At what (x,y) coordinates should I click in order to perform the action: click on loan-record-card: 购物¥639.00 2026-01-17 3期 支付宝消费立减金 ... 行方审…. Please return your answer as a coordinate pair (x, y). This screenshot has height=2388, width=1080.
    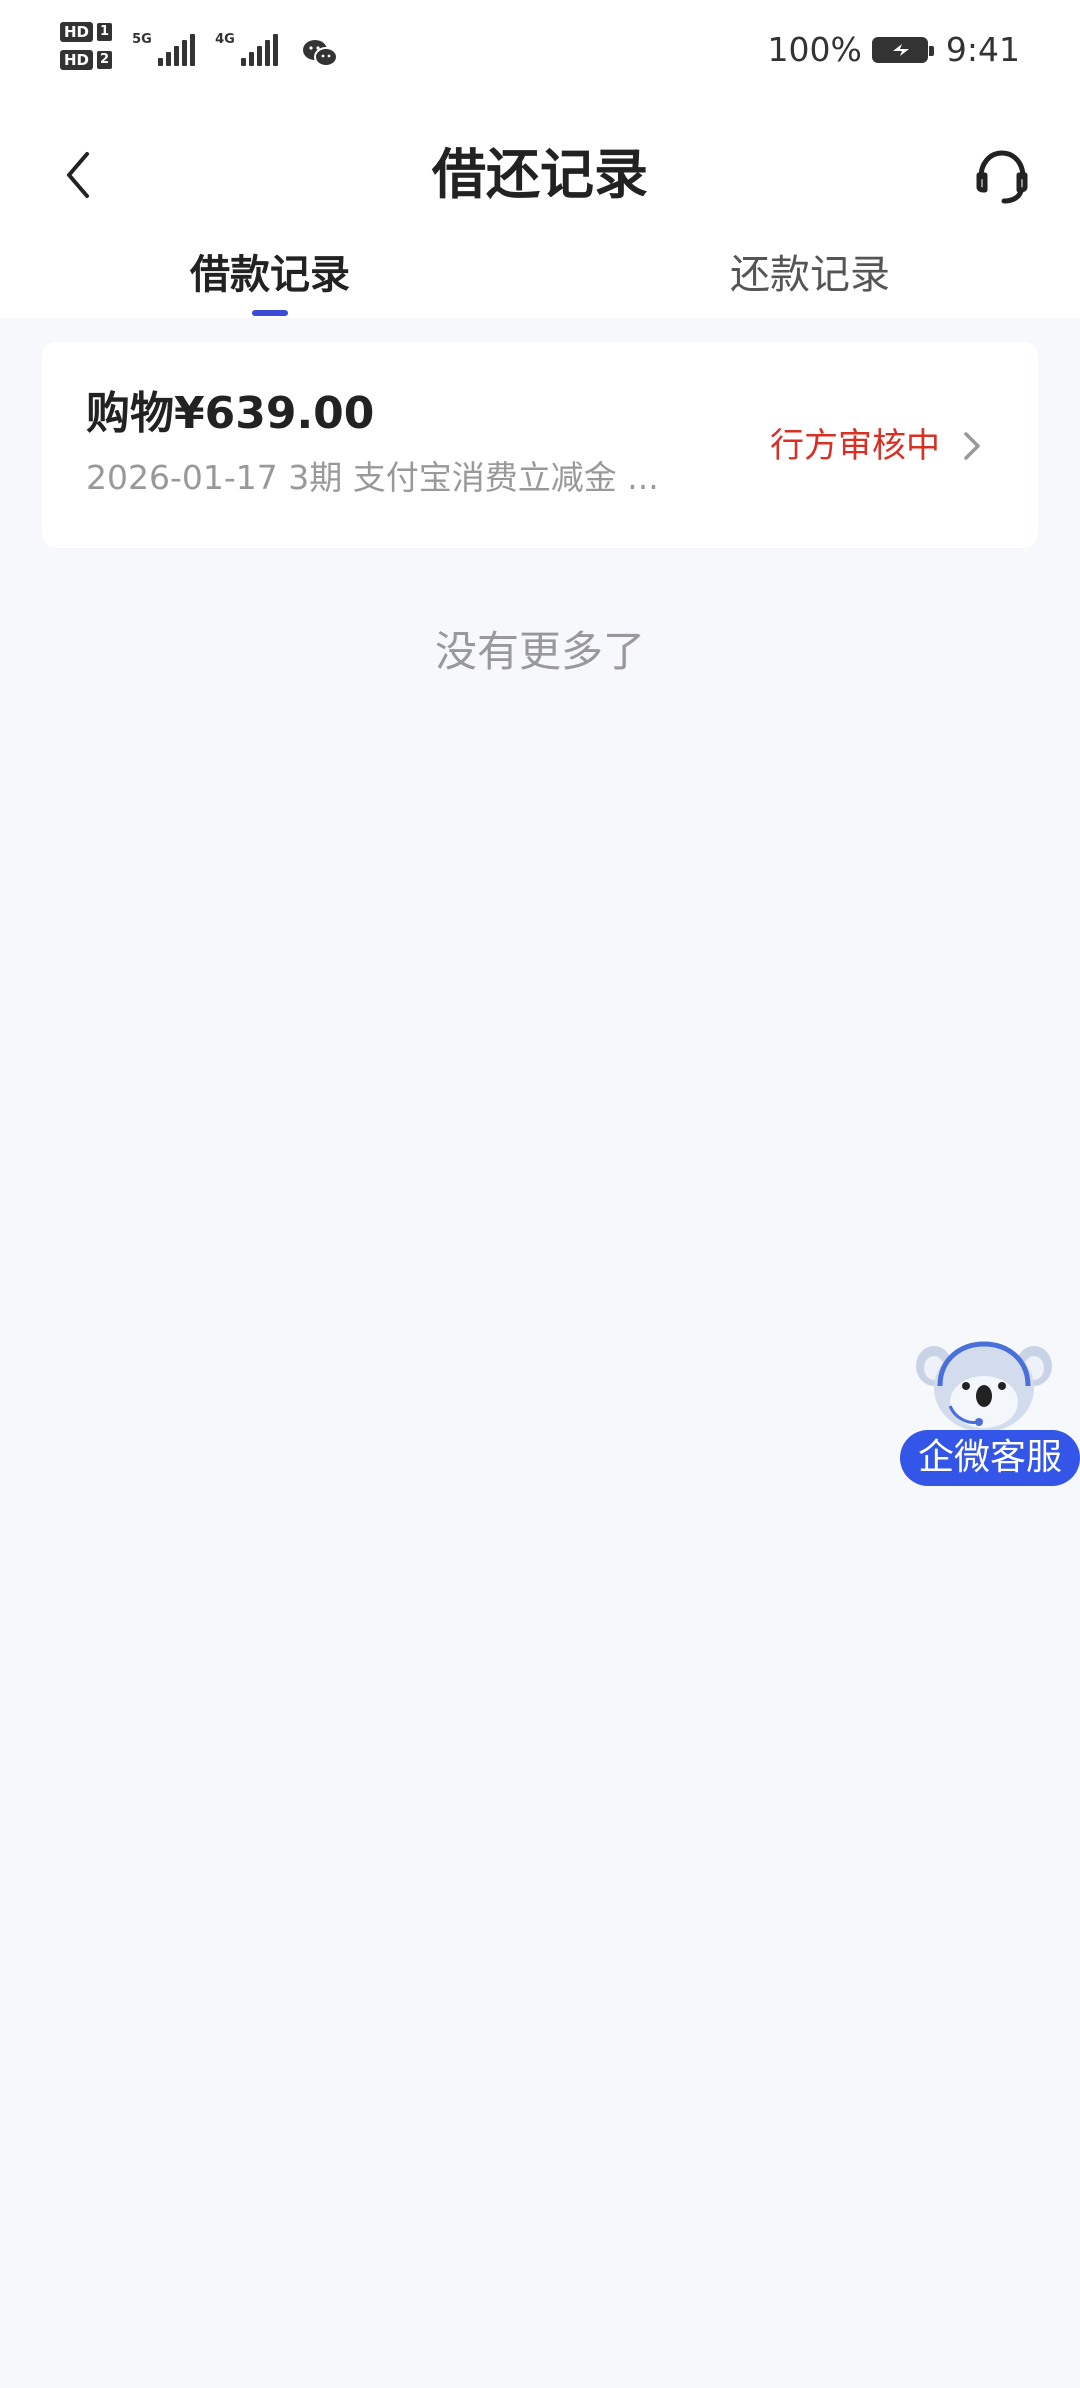
    Looking at the image, I should click on (540, 445).